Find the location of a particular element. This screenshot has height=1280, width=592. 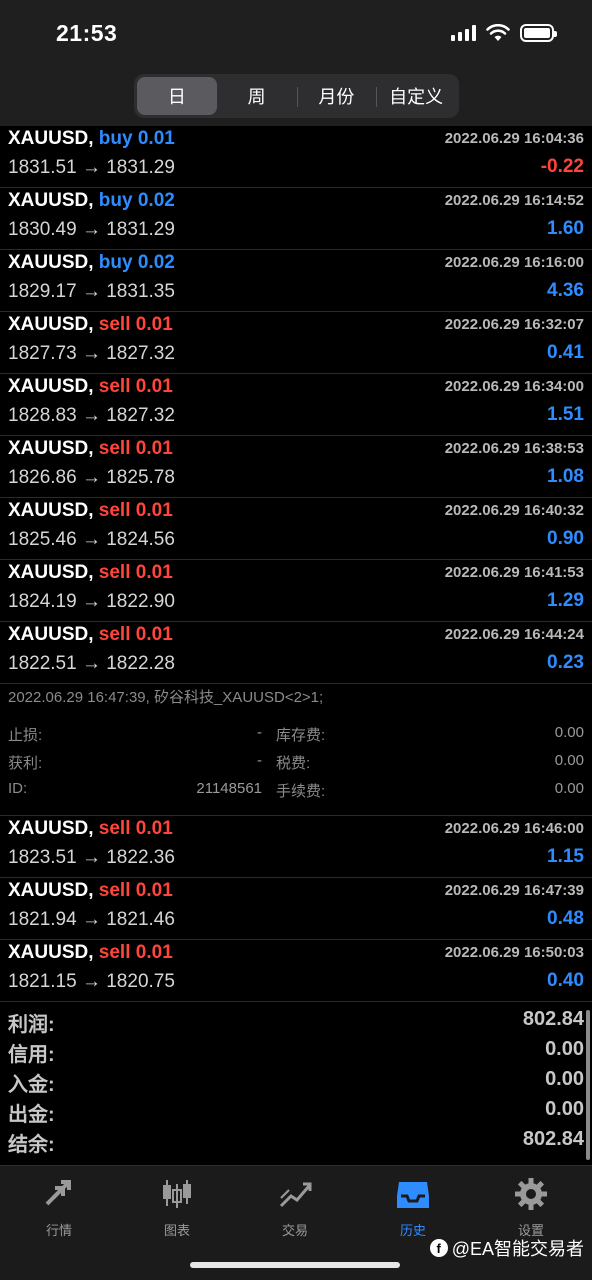

gear-icon is located at coordinates (531, 1194).